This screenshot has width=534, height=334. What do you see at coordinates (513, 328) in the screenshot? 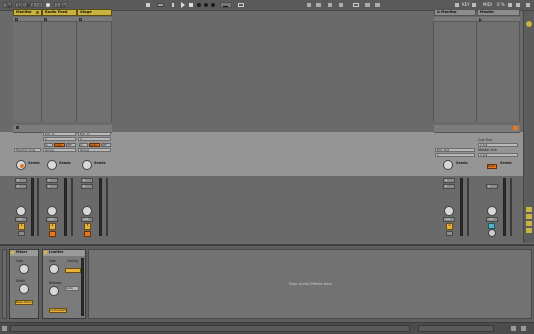
I see `clip-view-icon` at bounding box center [513, 328].